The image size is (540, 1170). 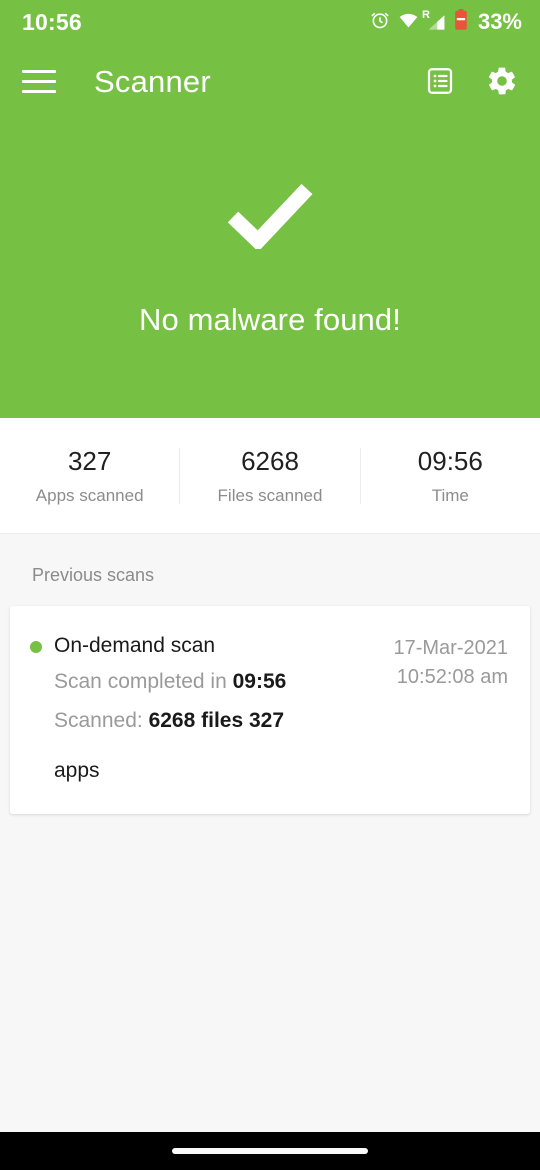 I want to click on status-bar: 10:56 R 33%, so click(x=270, y=22).